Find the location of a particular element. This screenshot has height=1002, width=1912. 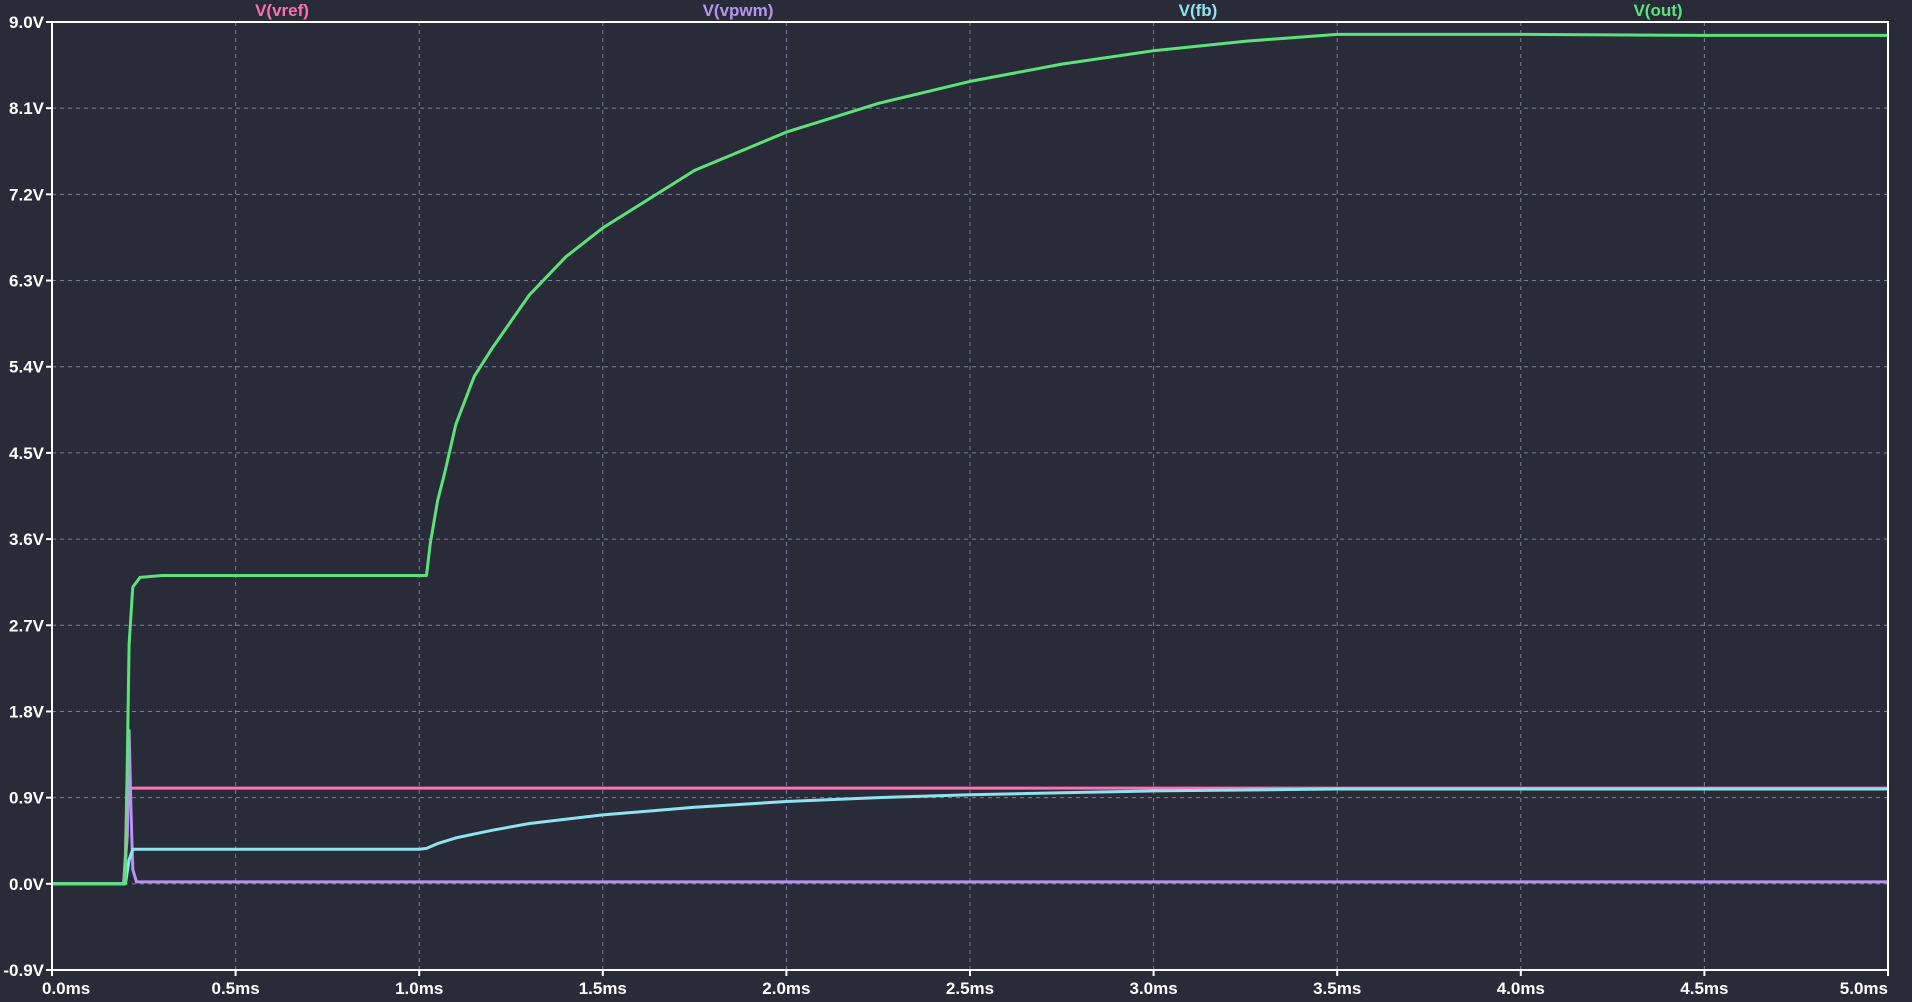

y-tick-label: 9.0V is located at coordinates (27, 22).